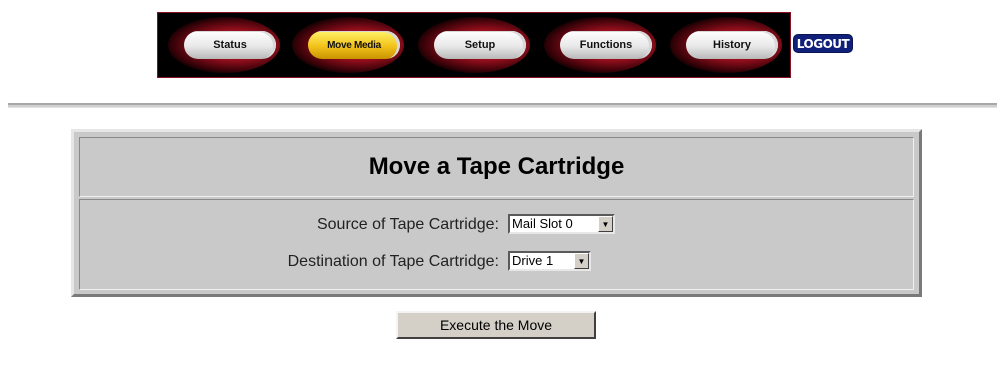  What do you see at coordinates (732, 45) in the screenshot?
I see `nav-tab-label: History` at bounding box center [732, 45].